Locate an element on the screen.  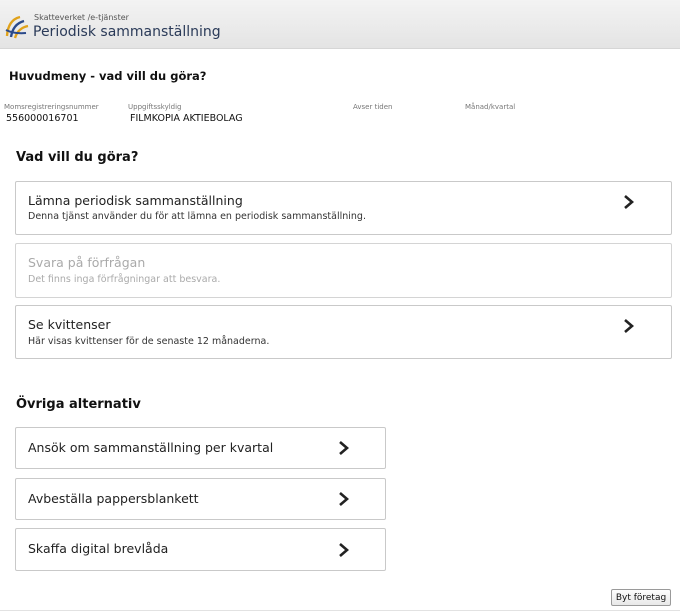
page-title: Huvudmeny - vad vill du göra? is located at coordinates (108, 76).